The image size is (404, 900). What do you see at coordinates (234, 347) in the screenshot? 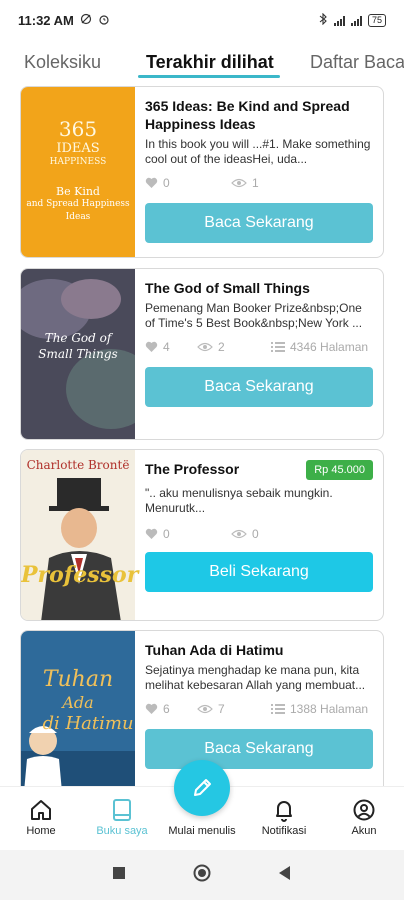
I see `views-stat: 2` at bounding box center [234, 347].